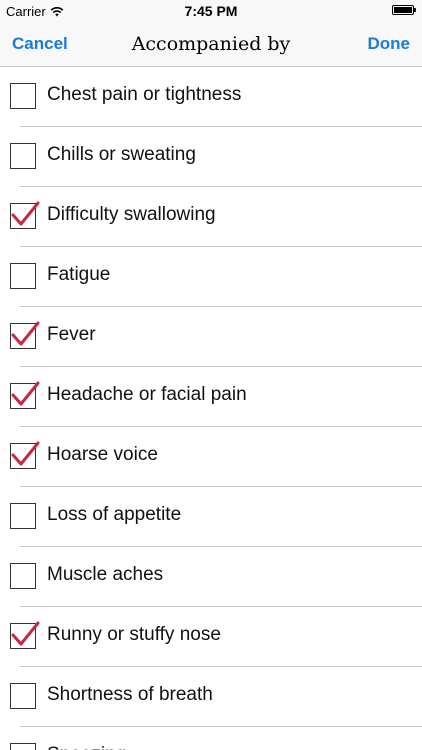 The height and width of the screenshot is (750, 422). Describe the element at coordinates (131, 214) in the screenshot. I see `symptom-label: Difficulty swallowing` at that location.